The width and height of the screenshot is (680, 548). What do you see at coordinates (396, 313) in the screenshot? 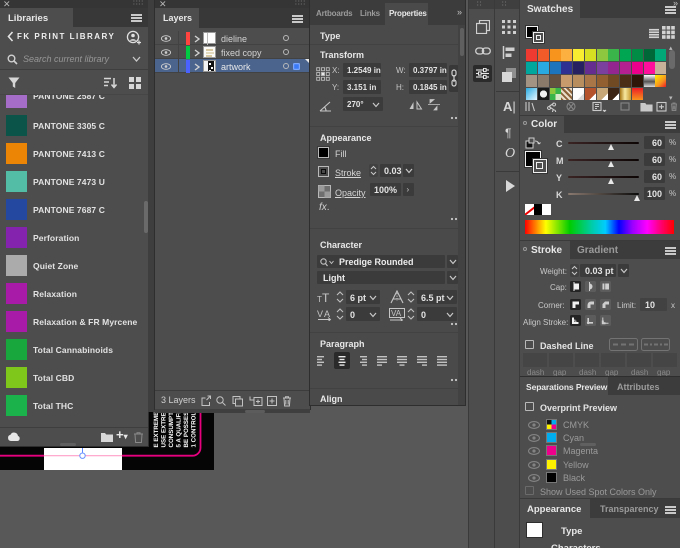
I see `svg-text: VA` at bounding box center [396, 313].